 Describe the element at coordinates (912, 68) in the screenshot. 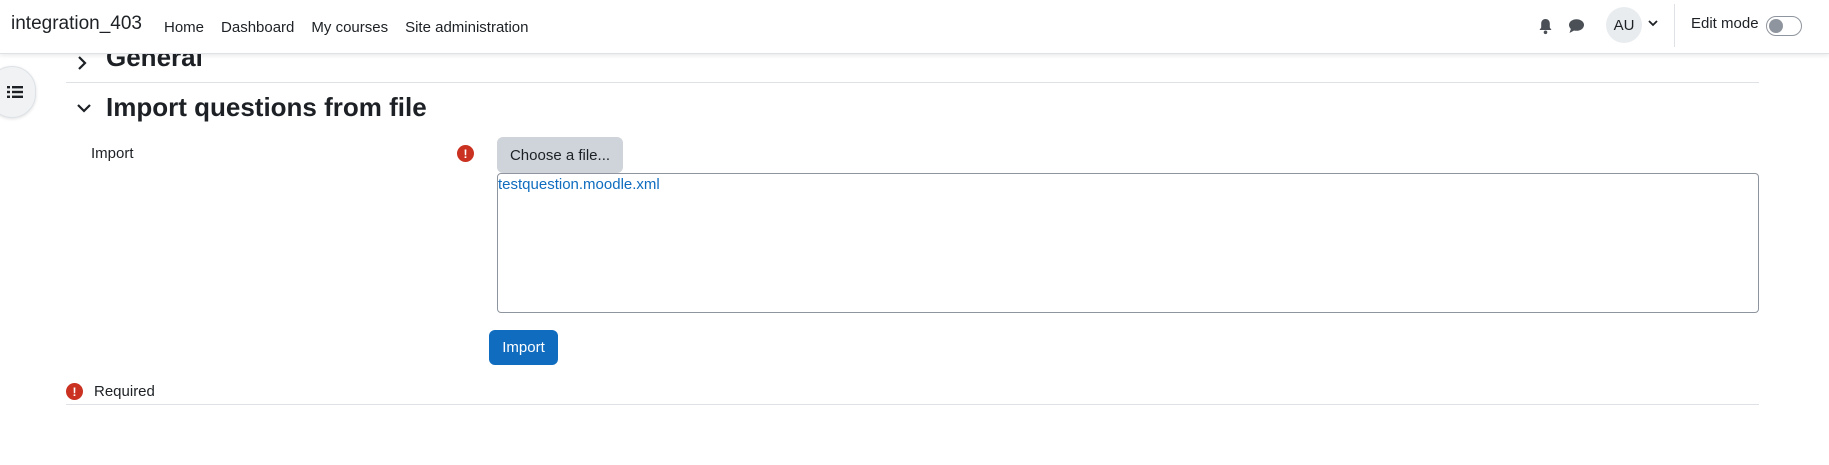

I see `general-section-header: General` at that location.